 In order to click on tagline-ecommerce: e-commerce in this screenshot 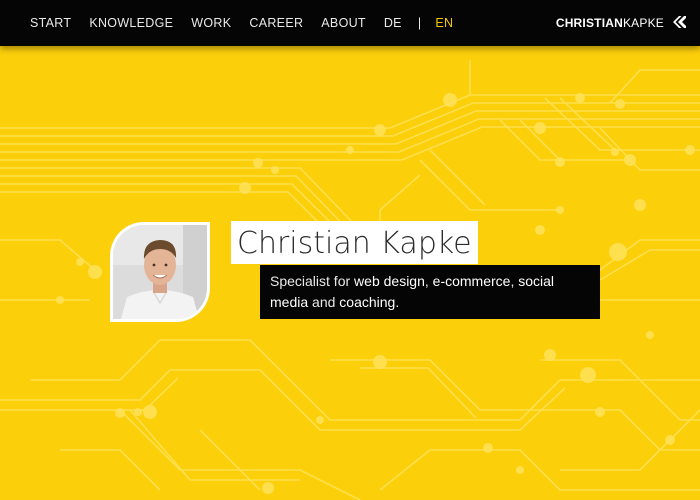, I will do `click(471, 281)`.